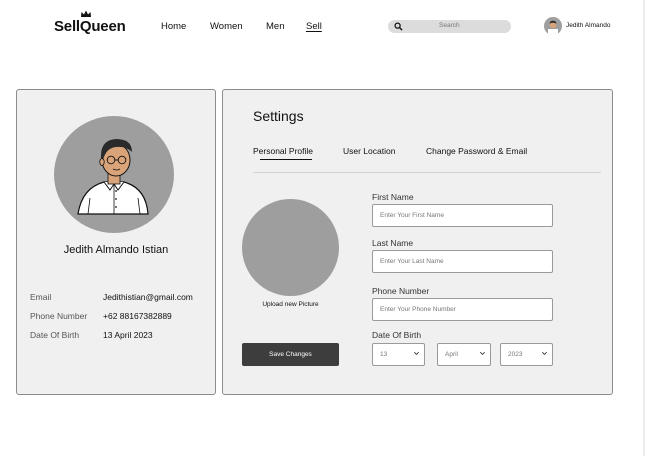  Describe the element at coordinates (148, 297) in the screenshot. I see `email-value: Jedithistian@gmail.com` at that location.